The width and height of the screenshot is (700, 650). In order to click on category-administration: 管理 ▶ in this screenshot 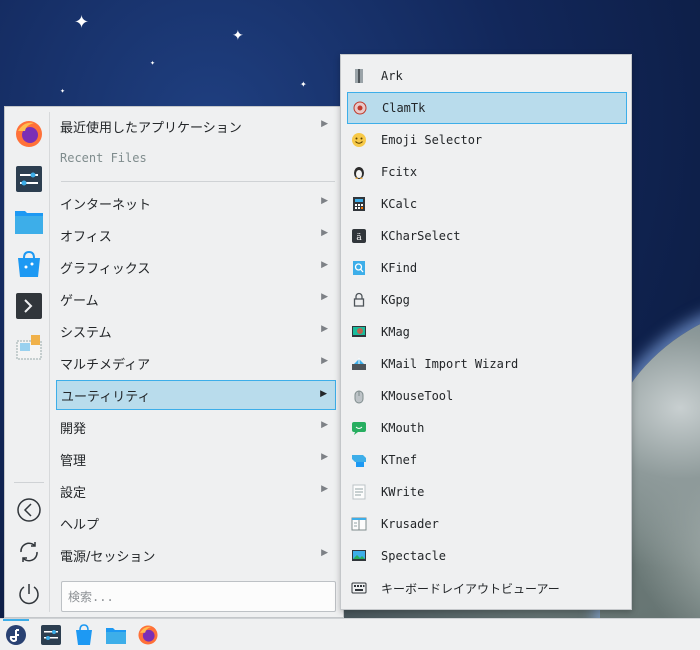, I will do `click(196, 459)`.